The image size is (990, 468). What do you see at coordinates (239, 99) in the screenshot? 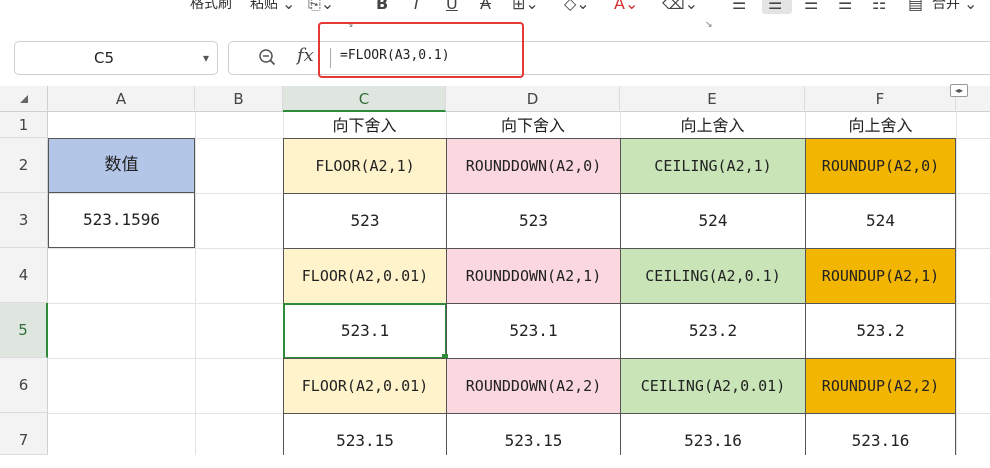
I see `column-header-b: B` at bounding box center [239, 99].